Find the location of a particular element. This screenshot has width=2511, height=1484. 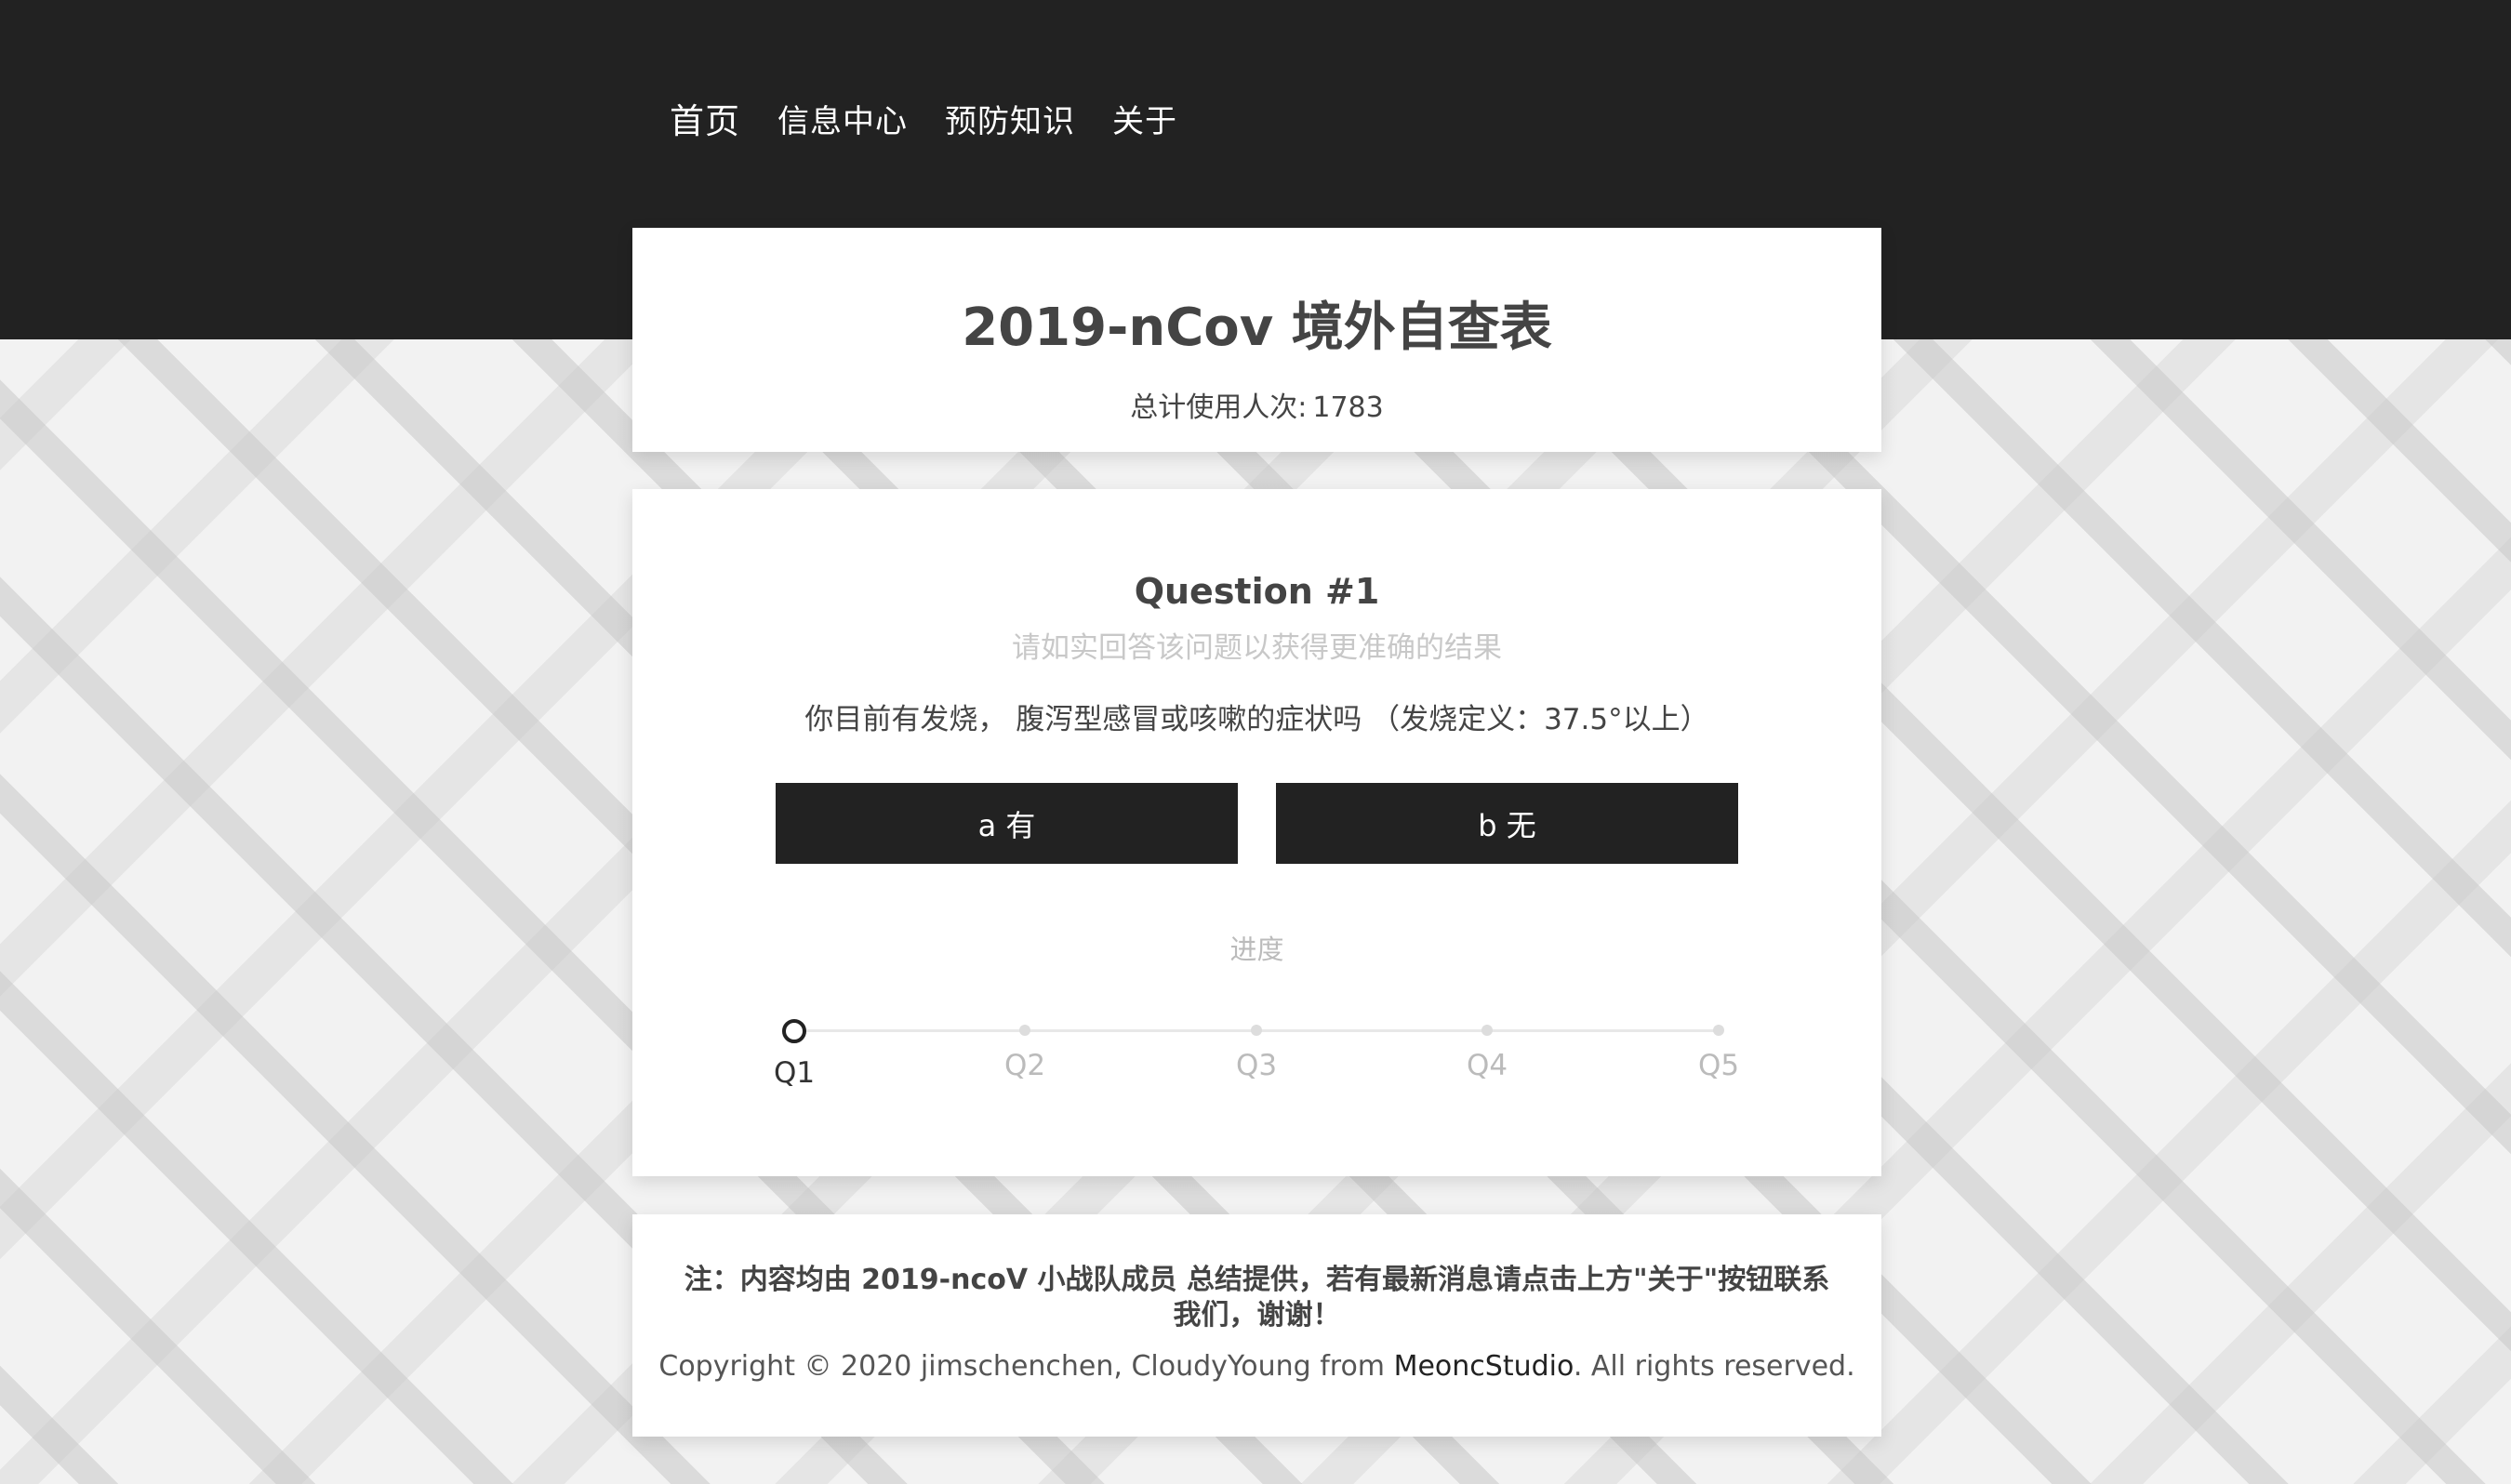

progress-dot-current is located at coordinates (794, 1031).